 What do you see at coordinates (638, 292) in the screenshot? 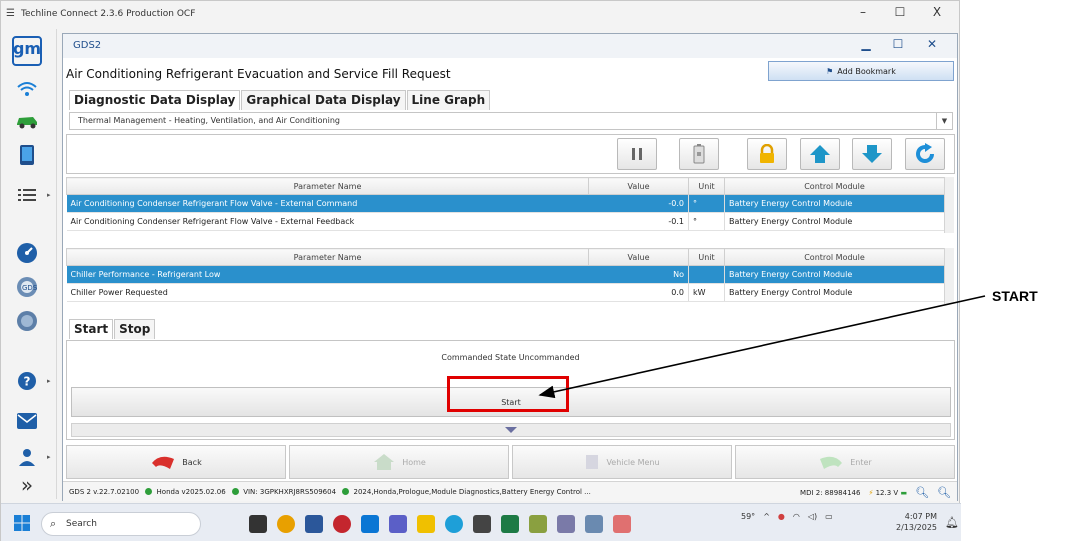
I see `param-value: 0.0` at bounding box center [638, 292].